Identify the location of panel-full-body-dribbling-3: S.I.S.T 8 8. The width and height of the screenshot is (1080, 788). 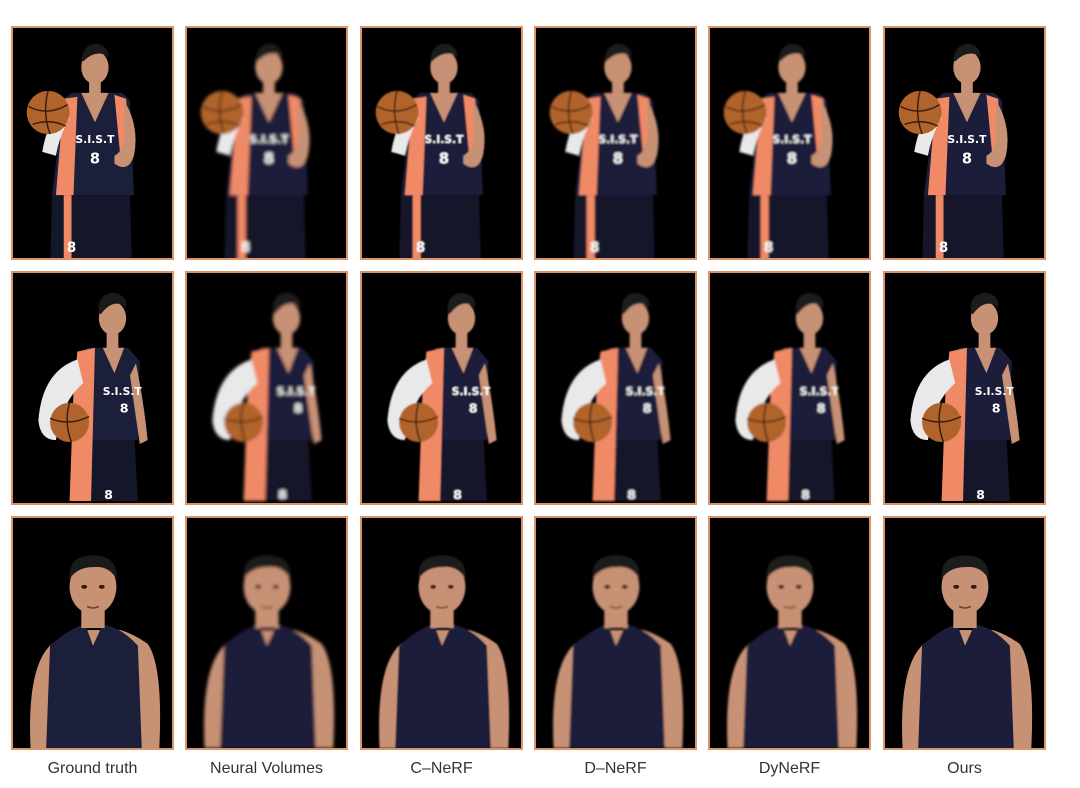
(441, 143).